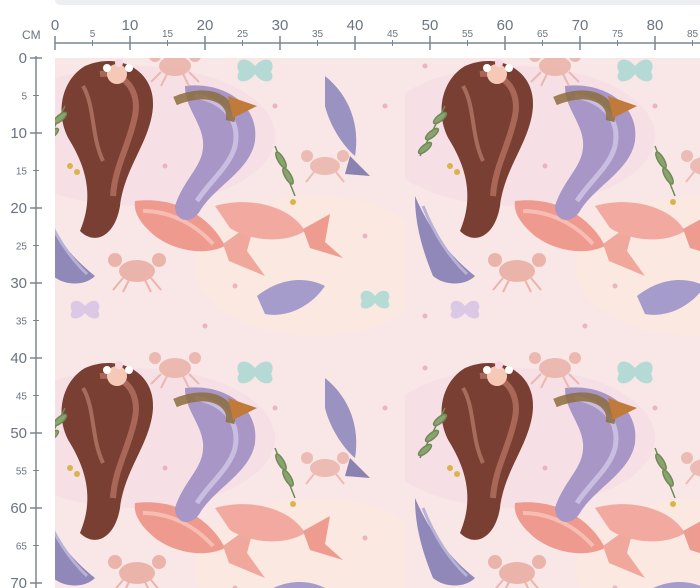  Describe the element at coordinates (22, 172) in the screenshot. I see `ruler-left-minor-label: 15` at that location.